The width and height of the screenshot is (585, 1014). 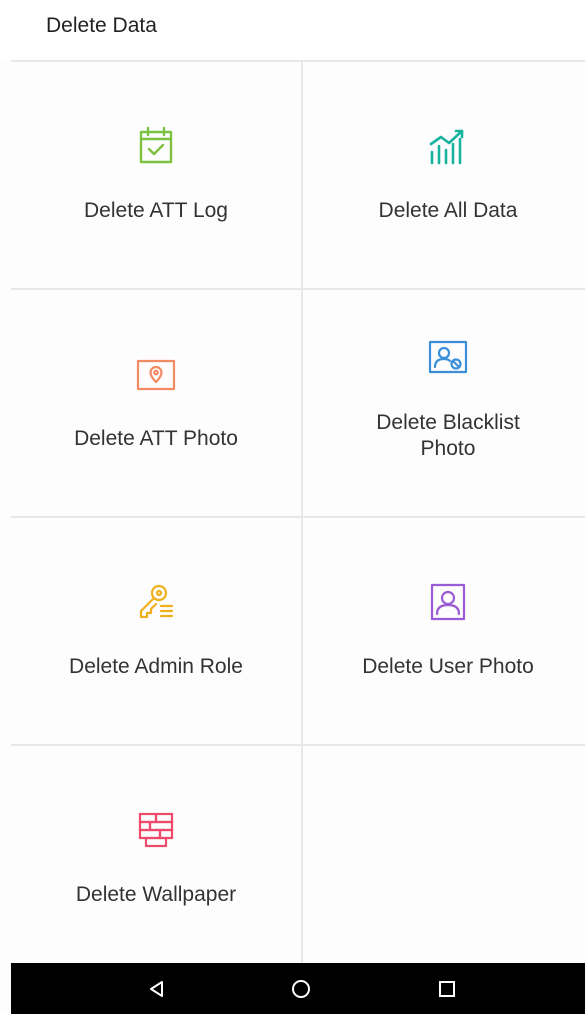 What do you see at coordinates (101, 25) in the screenshot?
I see `page-title: Delete Data` at bounding box center [101, 25].